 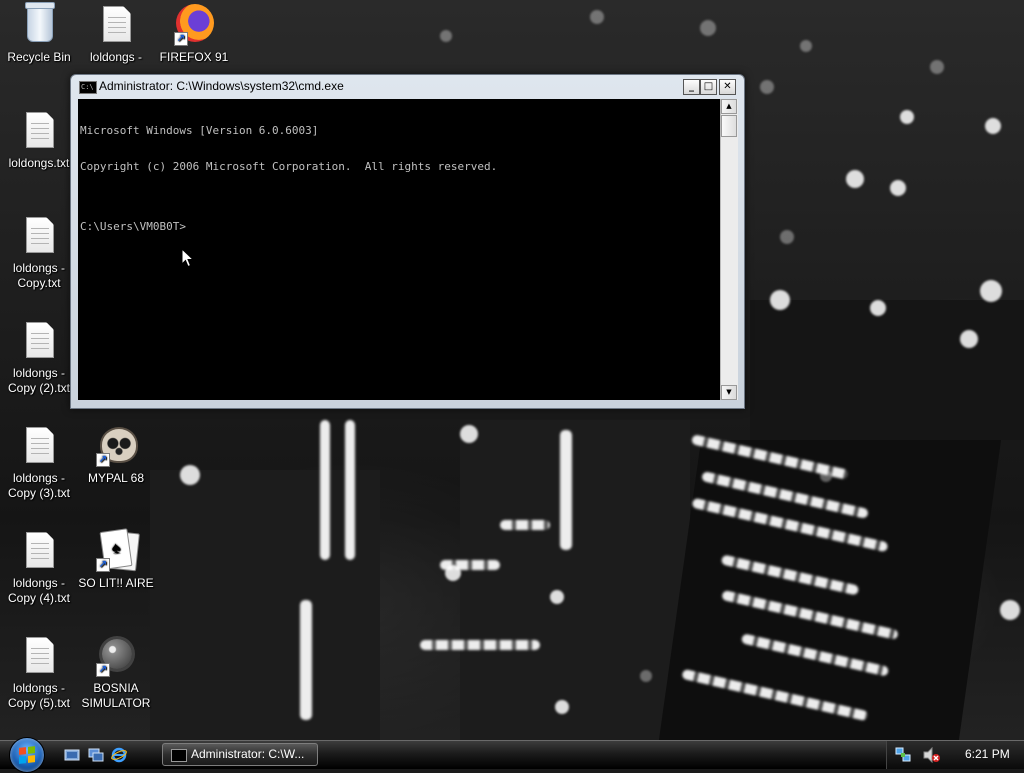 I want to click on desktop-icon-label: loldongs -, so click(x=116, y=57).